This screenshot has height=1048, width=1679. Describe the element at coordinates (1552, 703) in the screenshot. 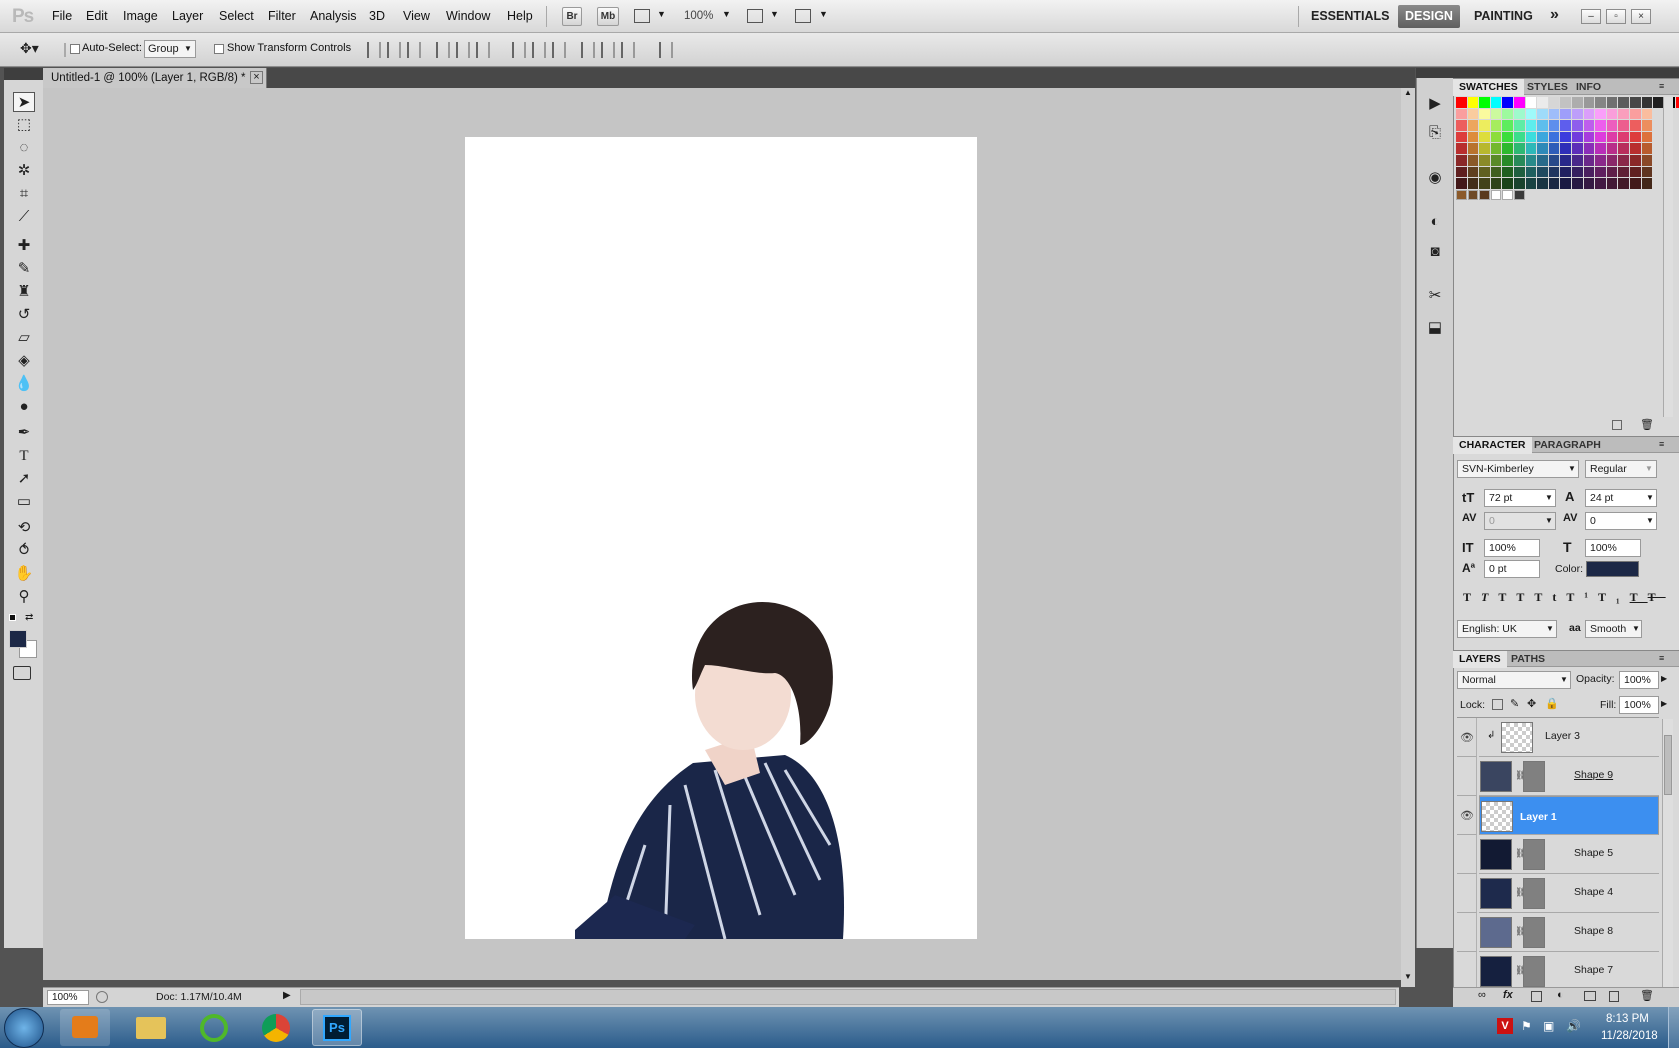

I see `lock-all-icon: 🔒` at that location.